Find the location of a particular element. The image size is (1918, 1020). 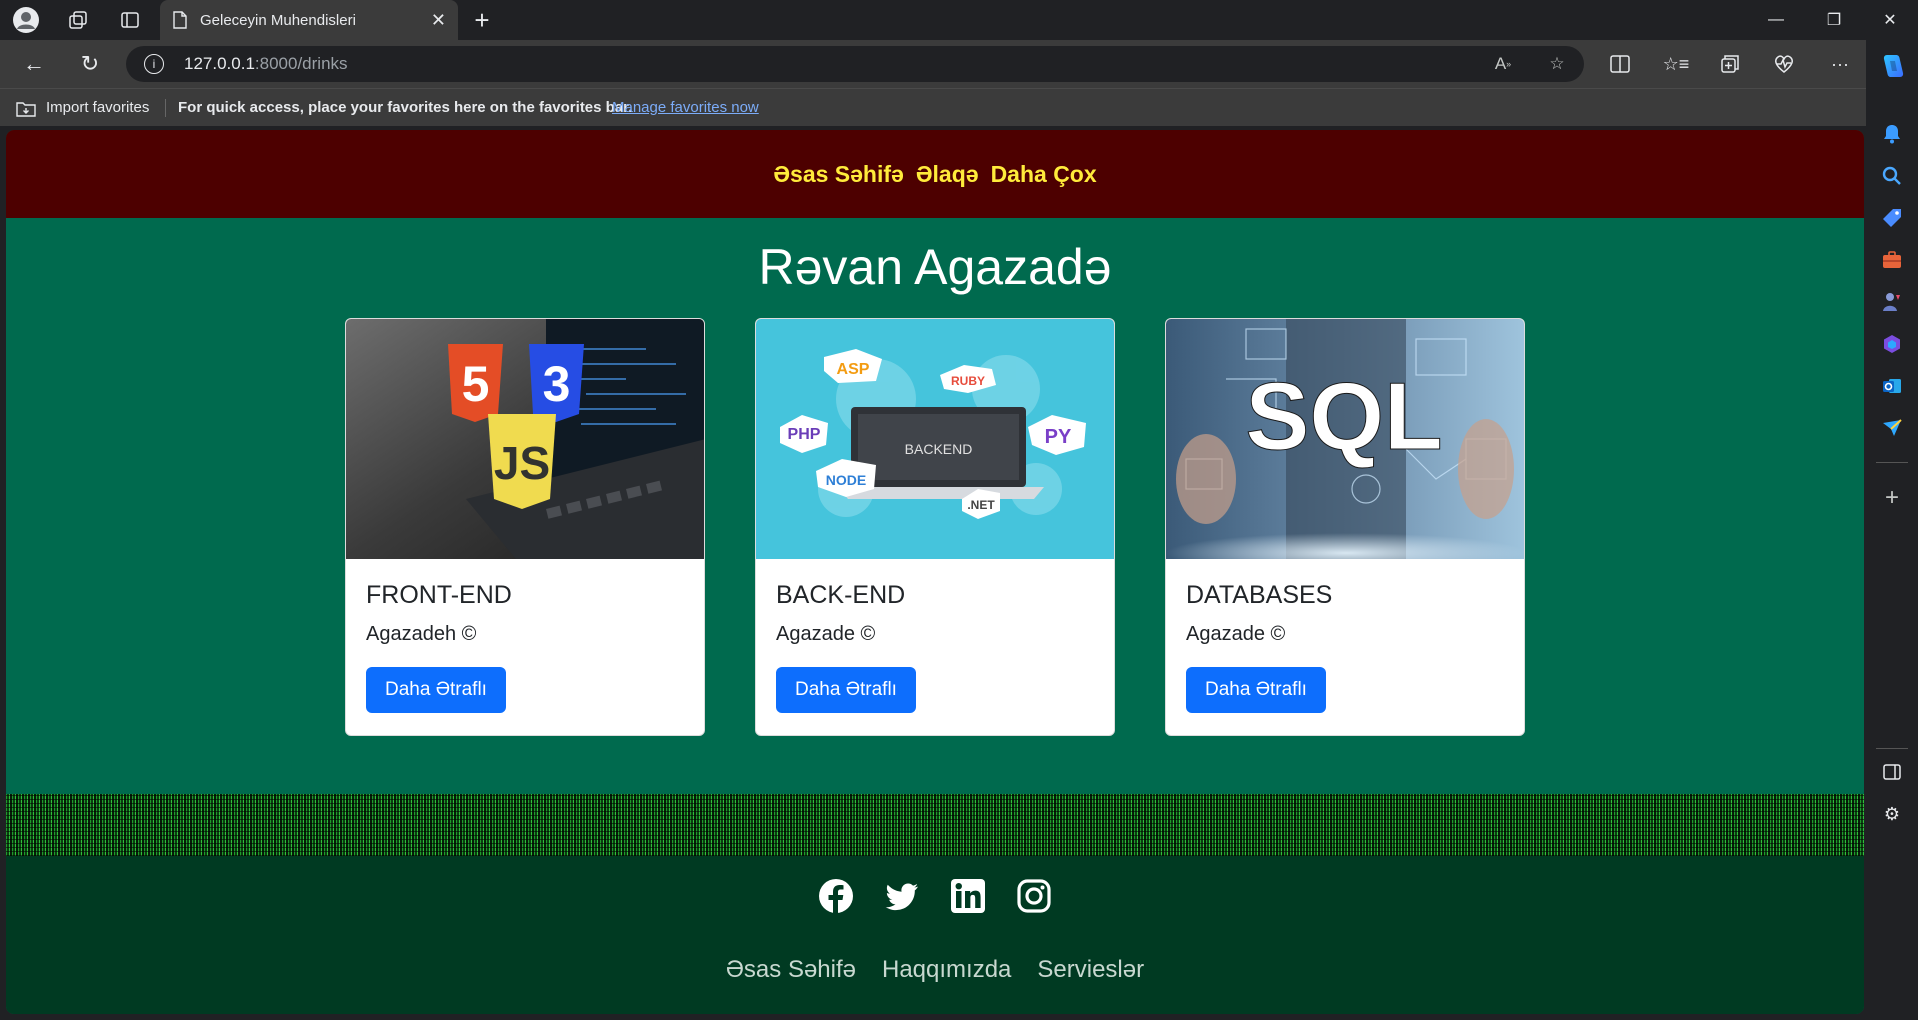

profile-avatar-icon is located at coordinates (26, 20).